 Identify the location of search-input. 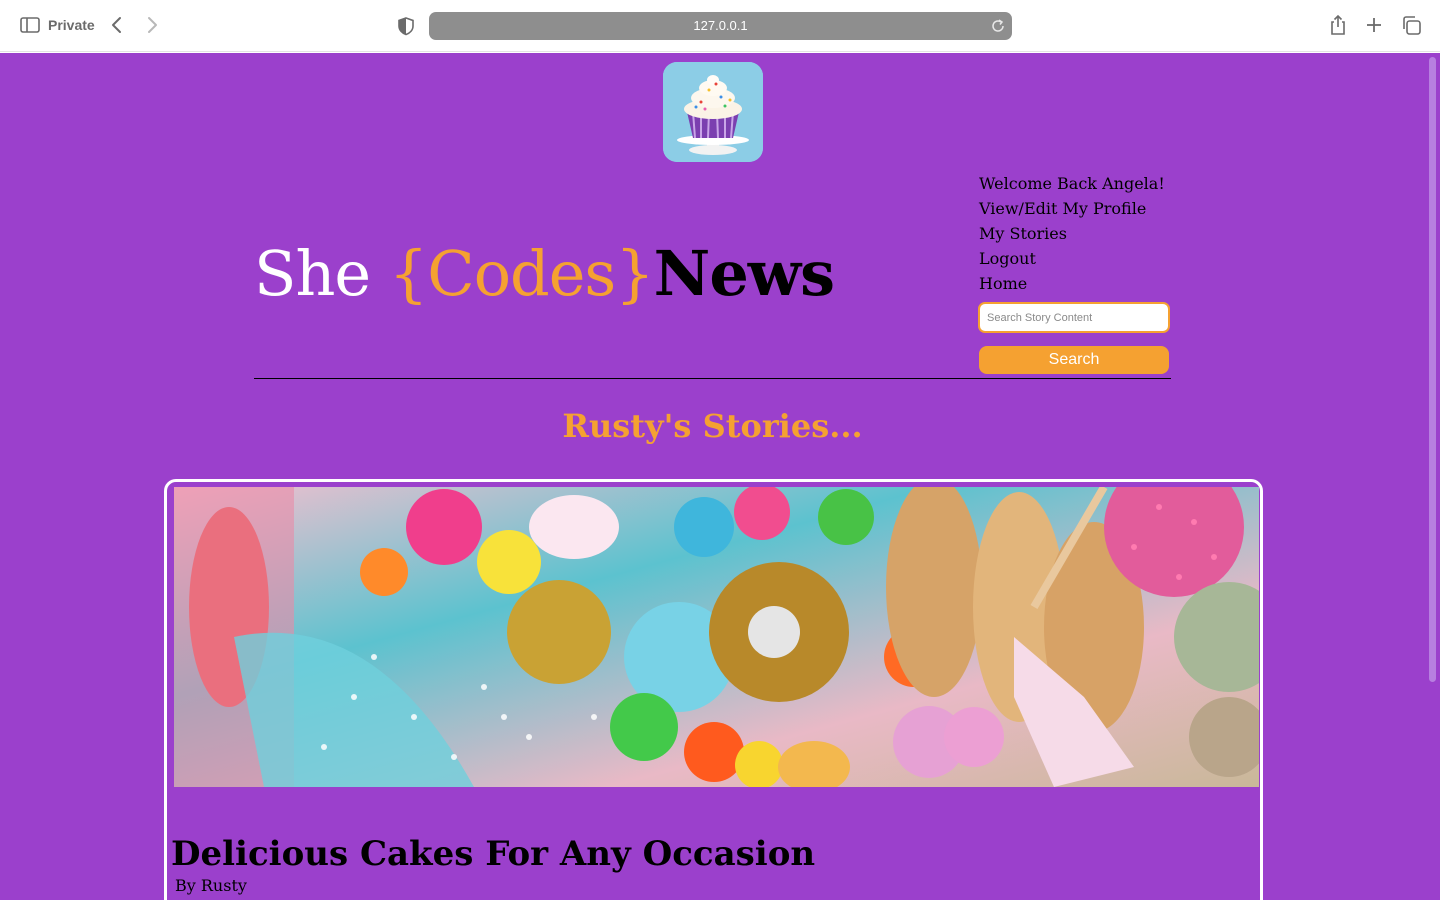
(1074, 317).